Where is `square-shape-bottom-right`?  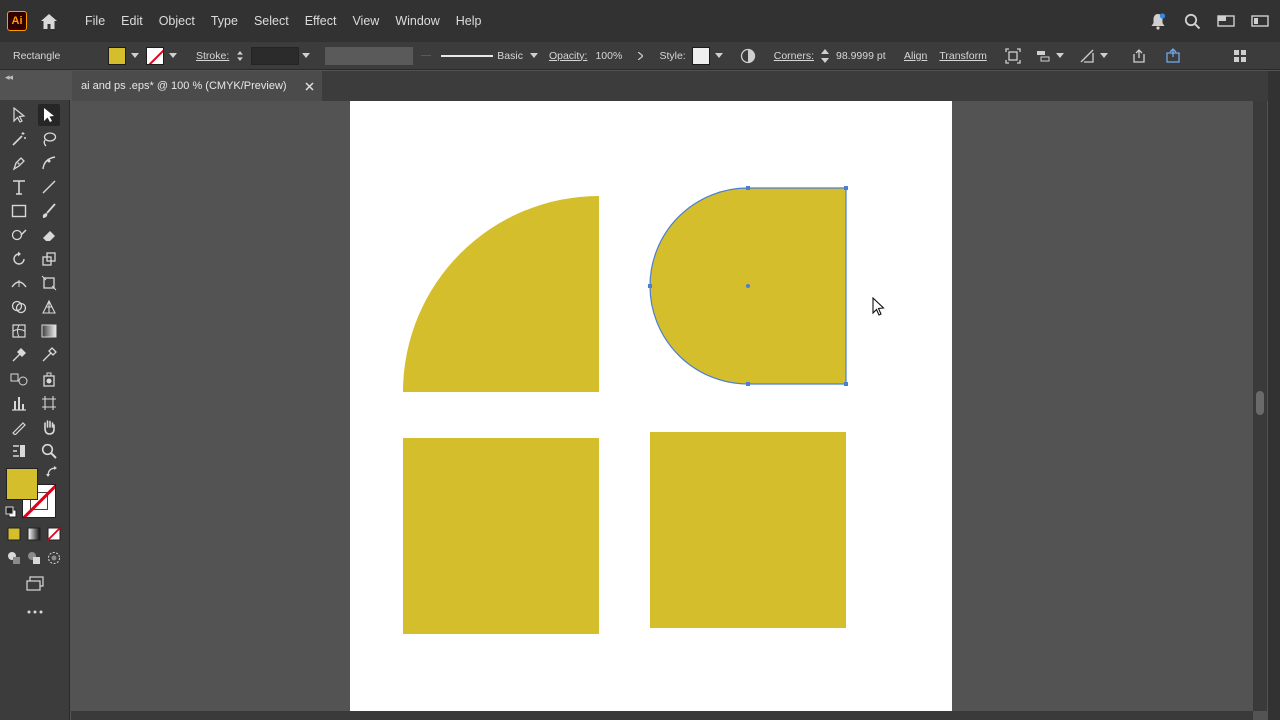
square-shape-bottom-right is located at coordinates (748, 530).